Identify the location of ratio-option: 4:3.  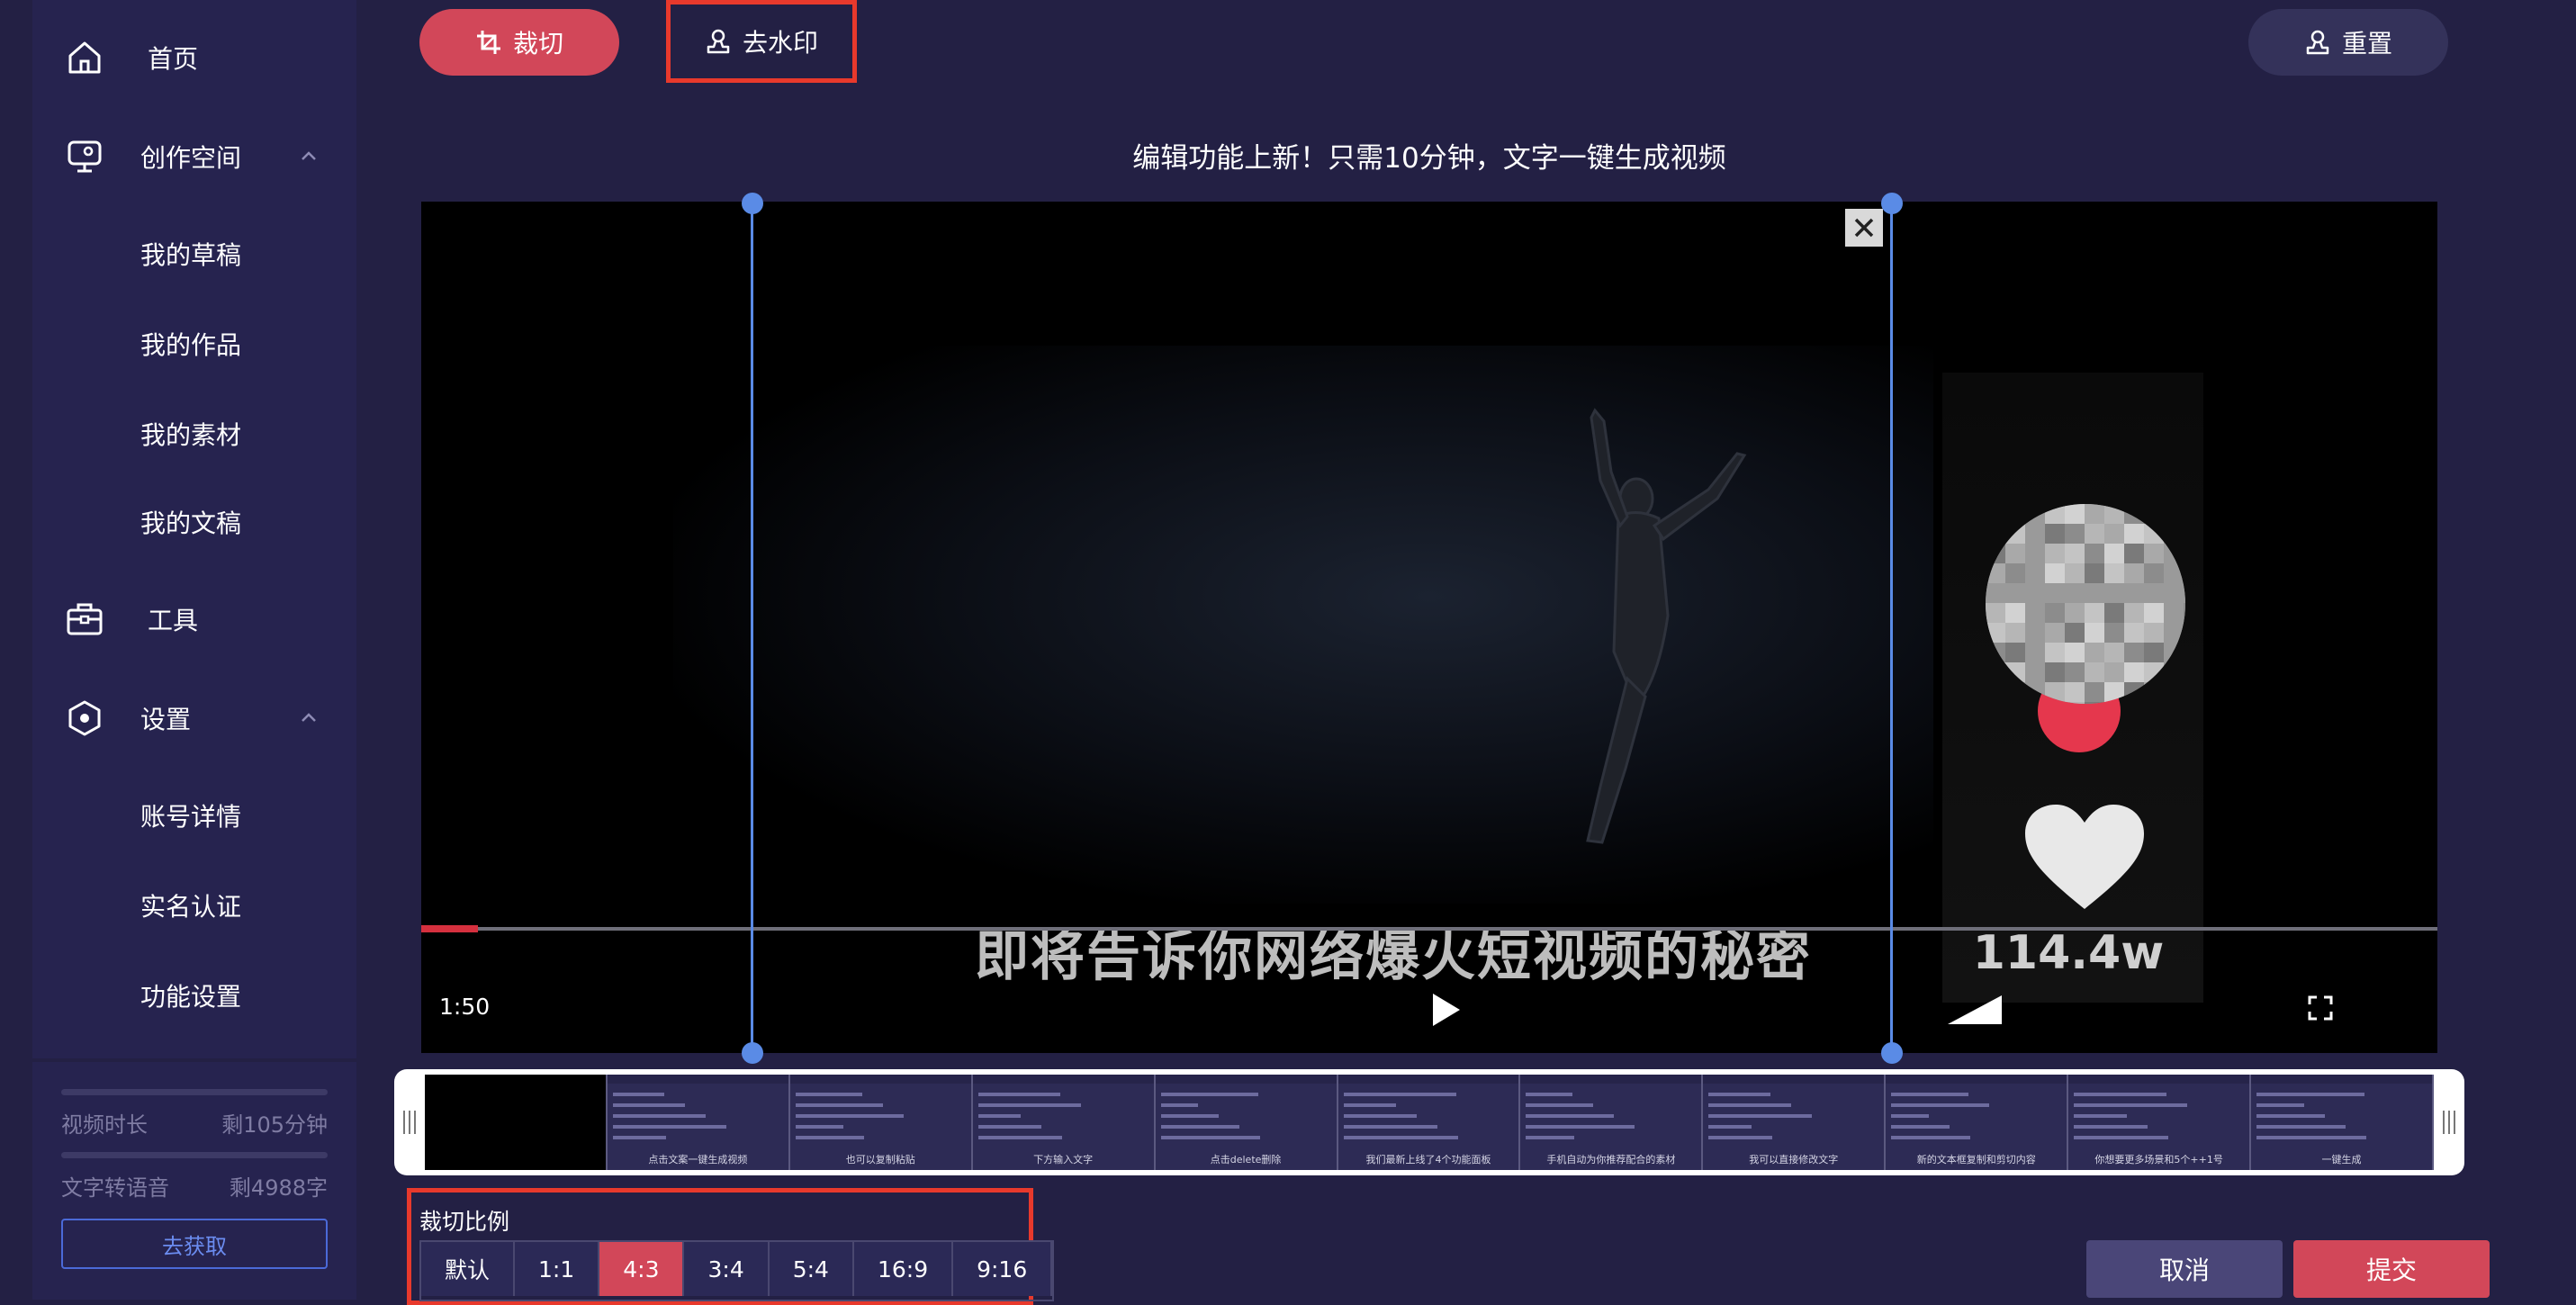
(642, 1269).